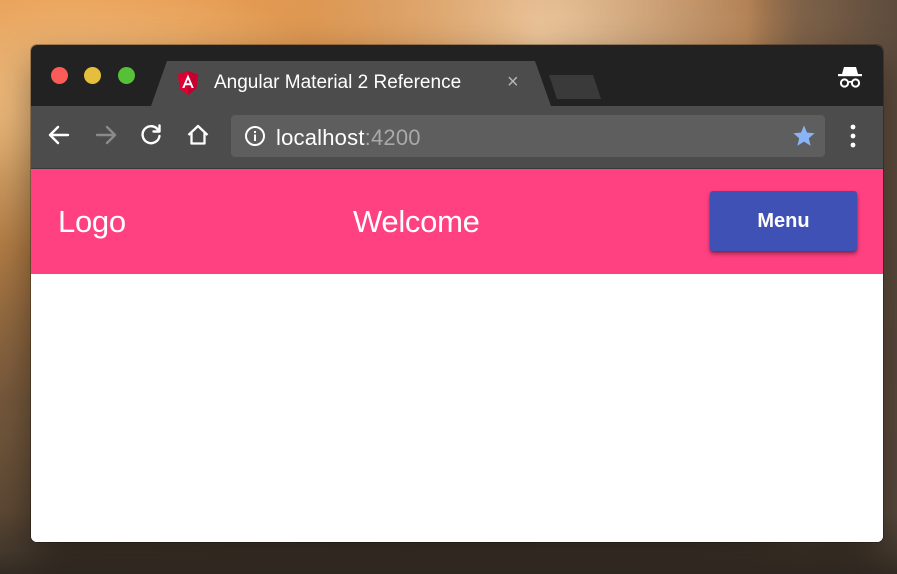  I want to click on tab-title: Angular Material 2 Reference, so click(338, 82).